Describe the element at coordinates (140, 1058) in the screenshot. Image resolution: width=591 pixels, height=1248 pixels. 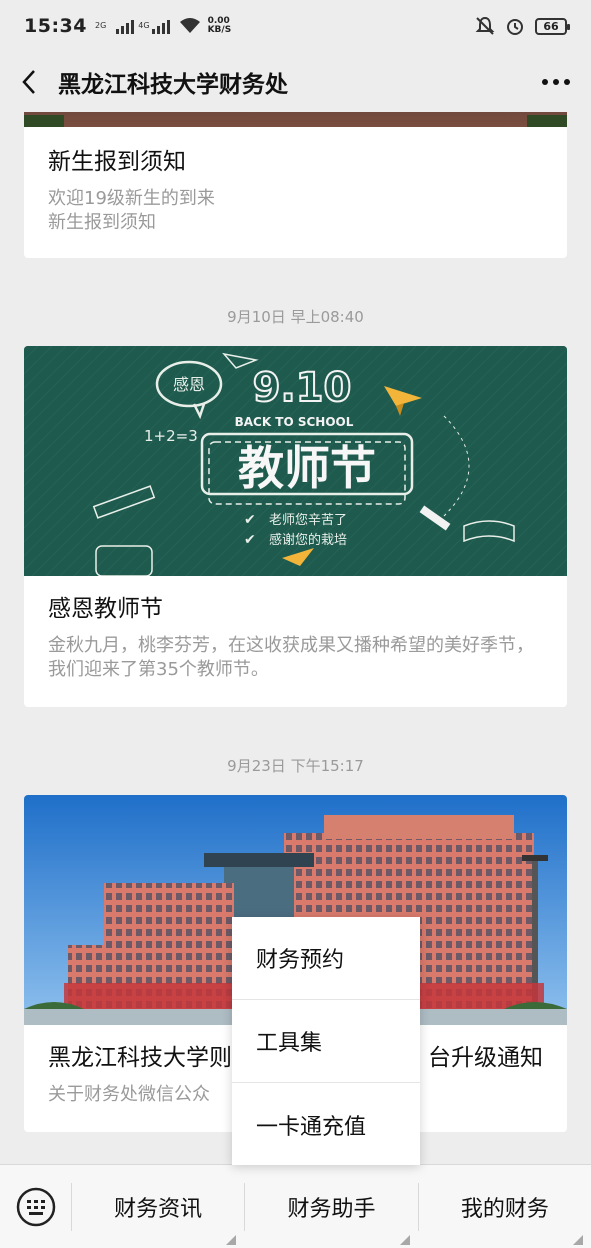
I see `article-title: 黑龙江科技大学则` at that location.